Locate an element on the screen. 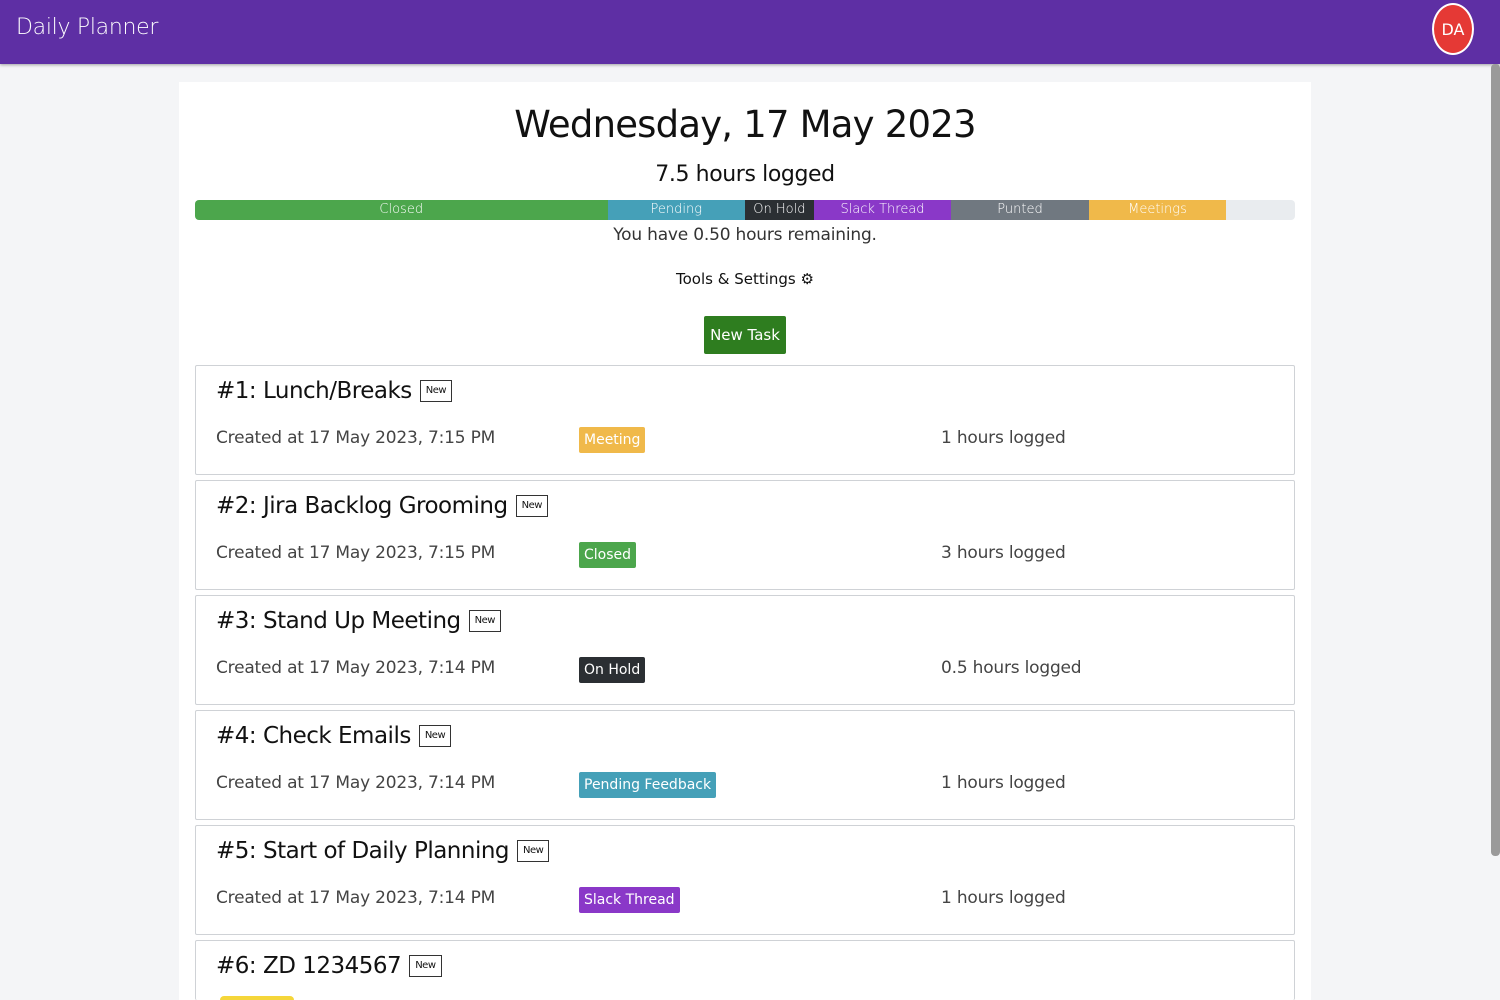 This screenshot has height=1000, width=1500. progress-segment-slack-thread: Slack Thread is located at coordinates (882, 210).